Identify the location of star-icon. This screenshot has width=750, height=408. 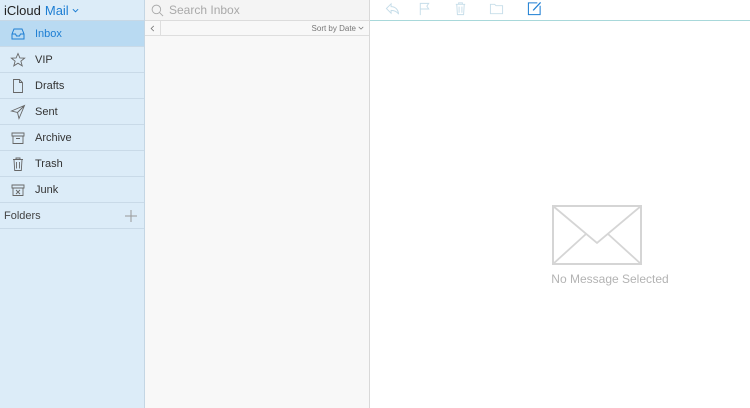
(17, 59).